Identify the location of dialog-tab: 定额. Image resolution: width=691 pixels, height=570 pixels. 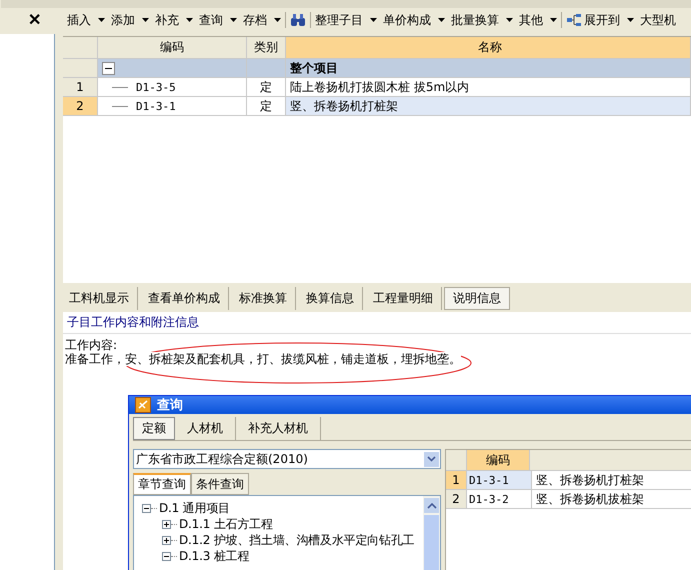
(154, 428).